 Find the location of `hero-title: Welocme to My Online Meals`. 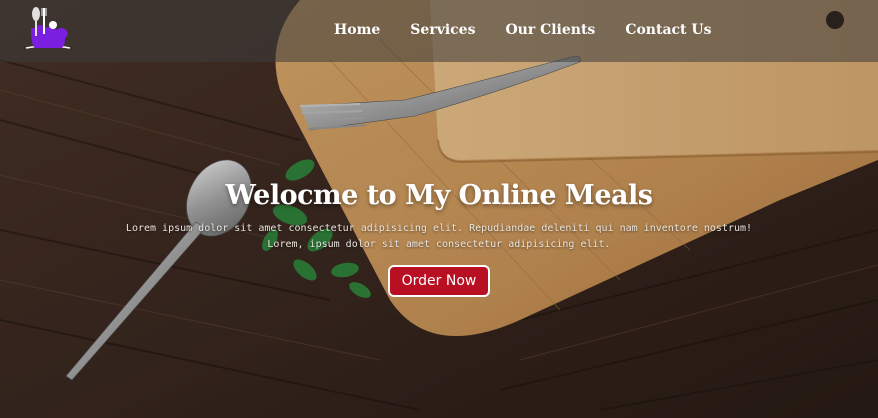

hero-title: Welocme to My Online Meals is located at coordinates (439, 195).